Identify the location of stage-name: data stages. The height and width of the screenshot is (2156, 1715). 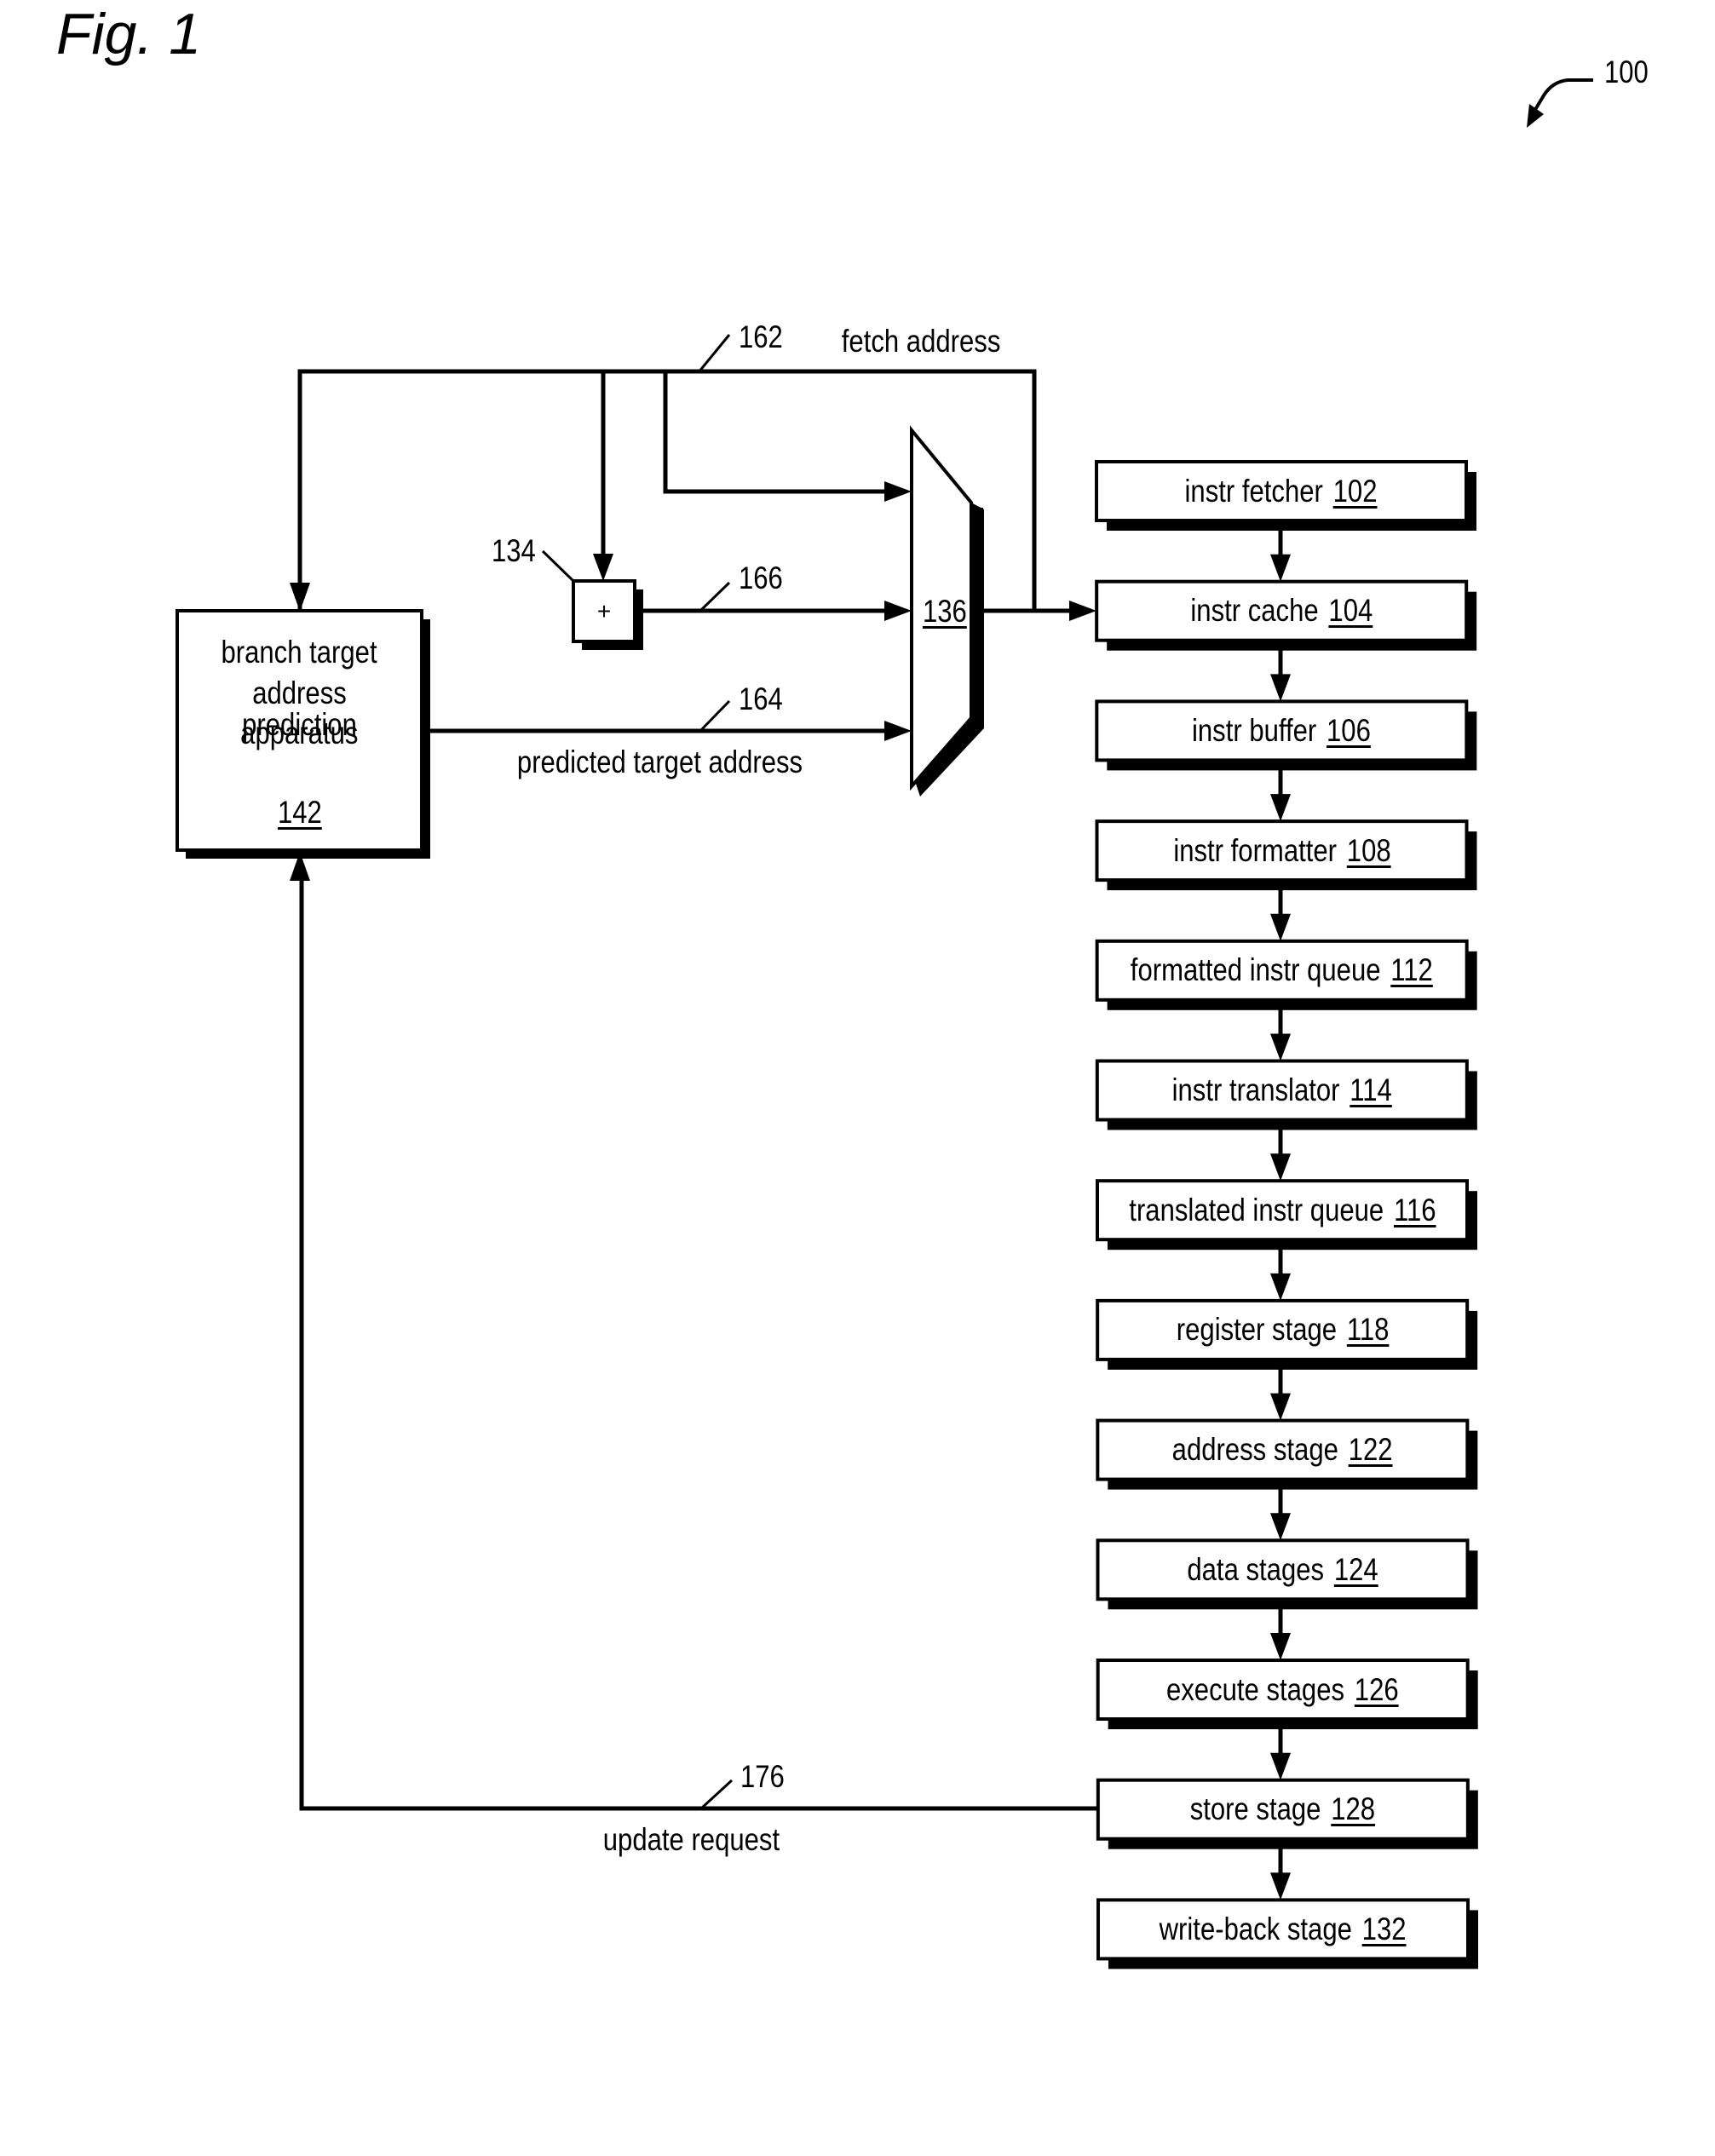
(1256, 1569).